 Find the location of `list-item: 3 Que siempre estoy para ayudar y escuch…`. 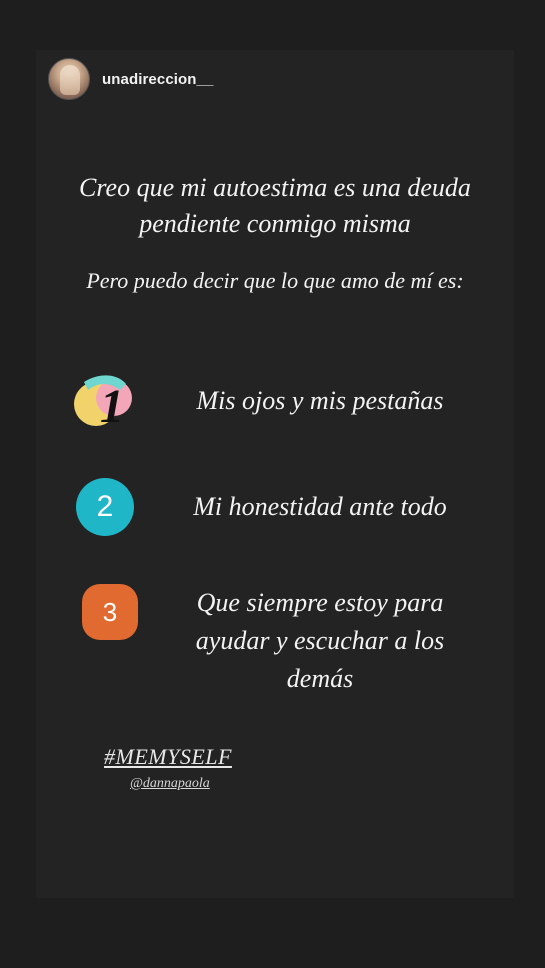

list-item: 3 Que siempre estoy para ayudar y escuch… is located at coordinates (280, 644).